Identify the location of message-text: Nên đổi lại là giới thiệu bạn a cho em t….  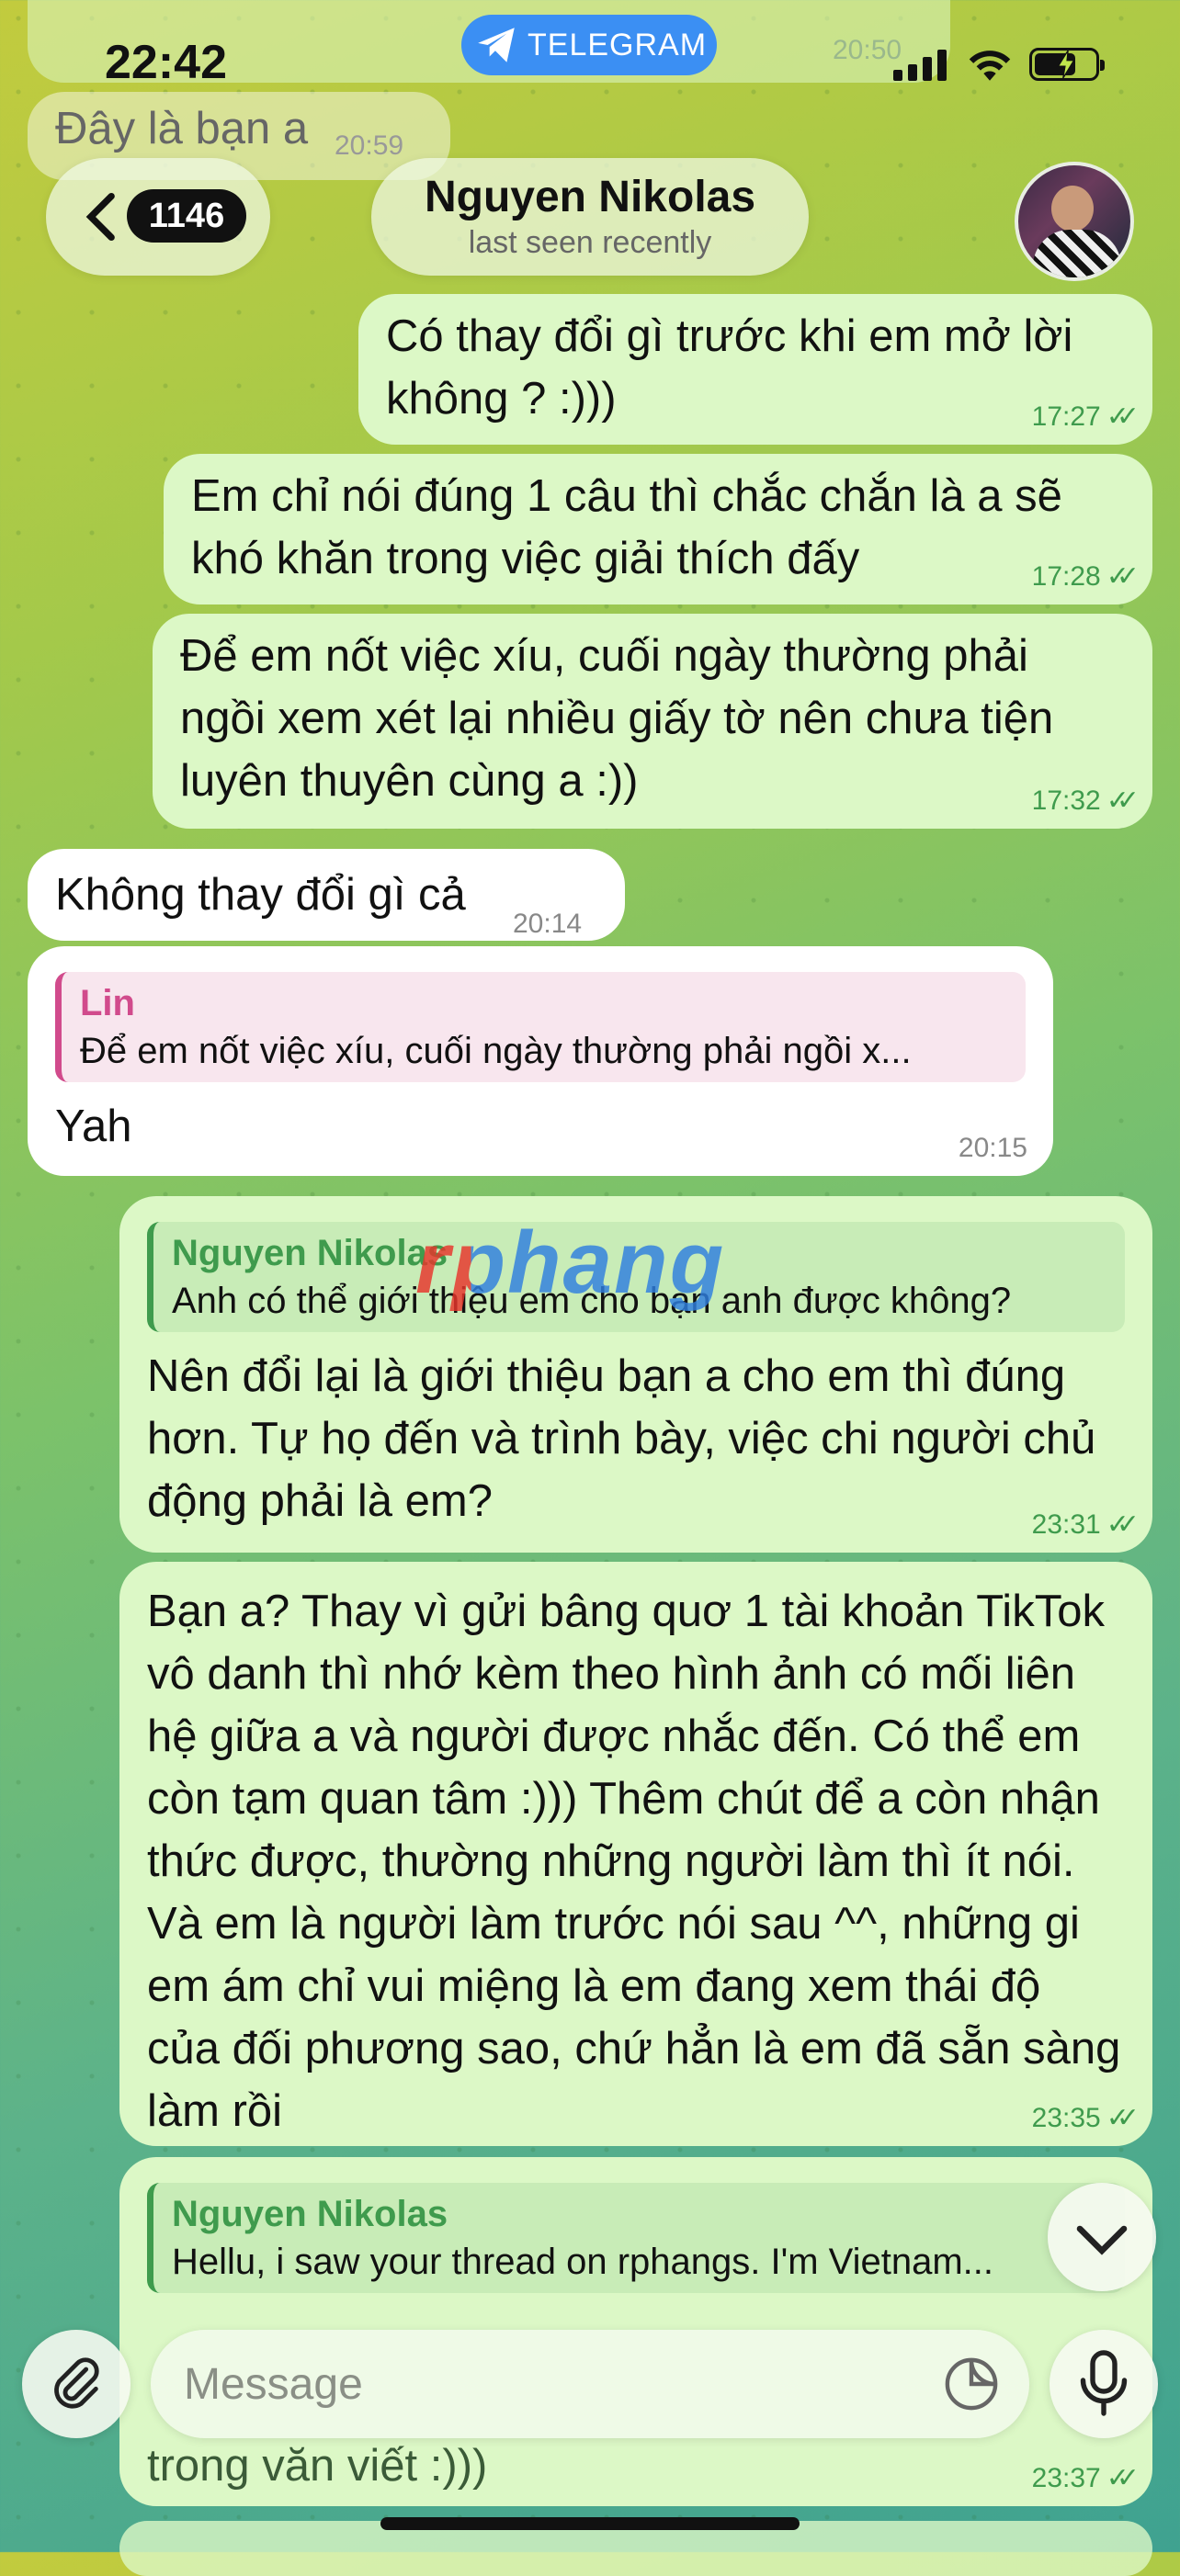
(627, 1438).